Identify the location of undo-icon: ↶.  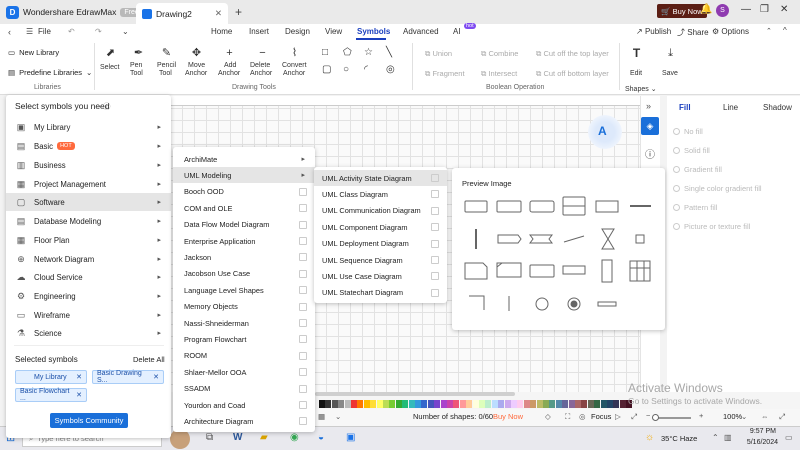
(71, 31).